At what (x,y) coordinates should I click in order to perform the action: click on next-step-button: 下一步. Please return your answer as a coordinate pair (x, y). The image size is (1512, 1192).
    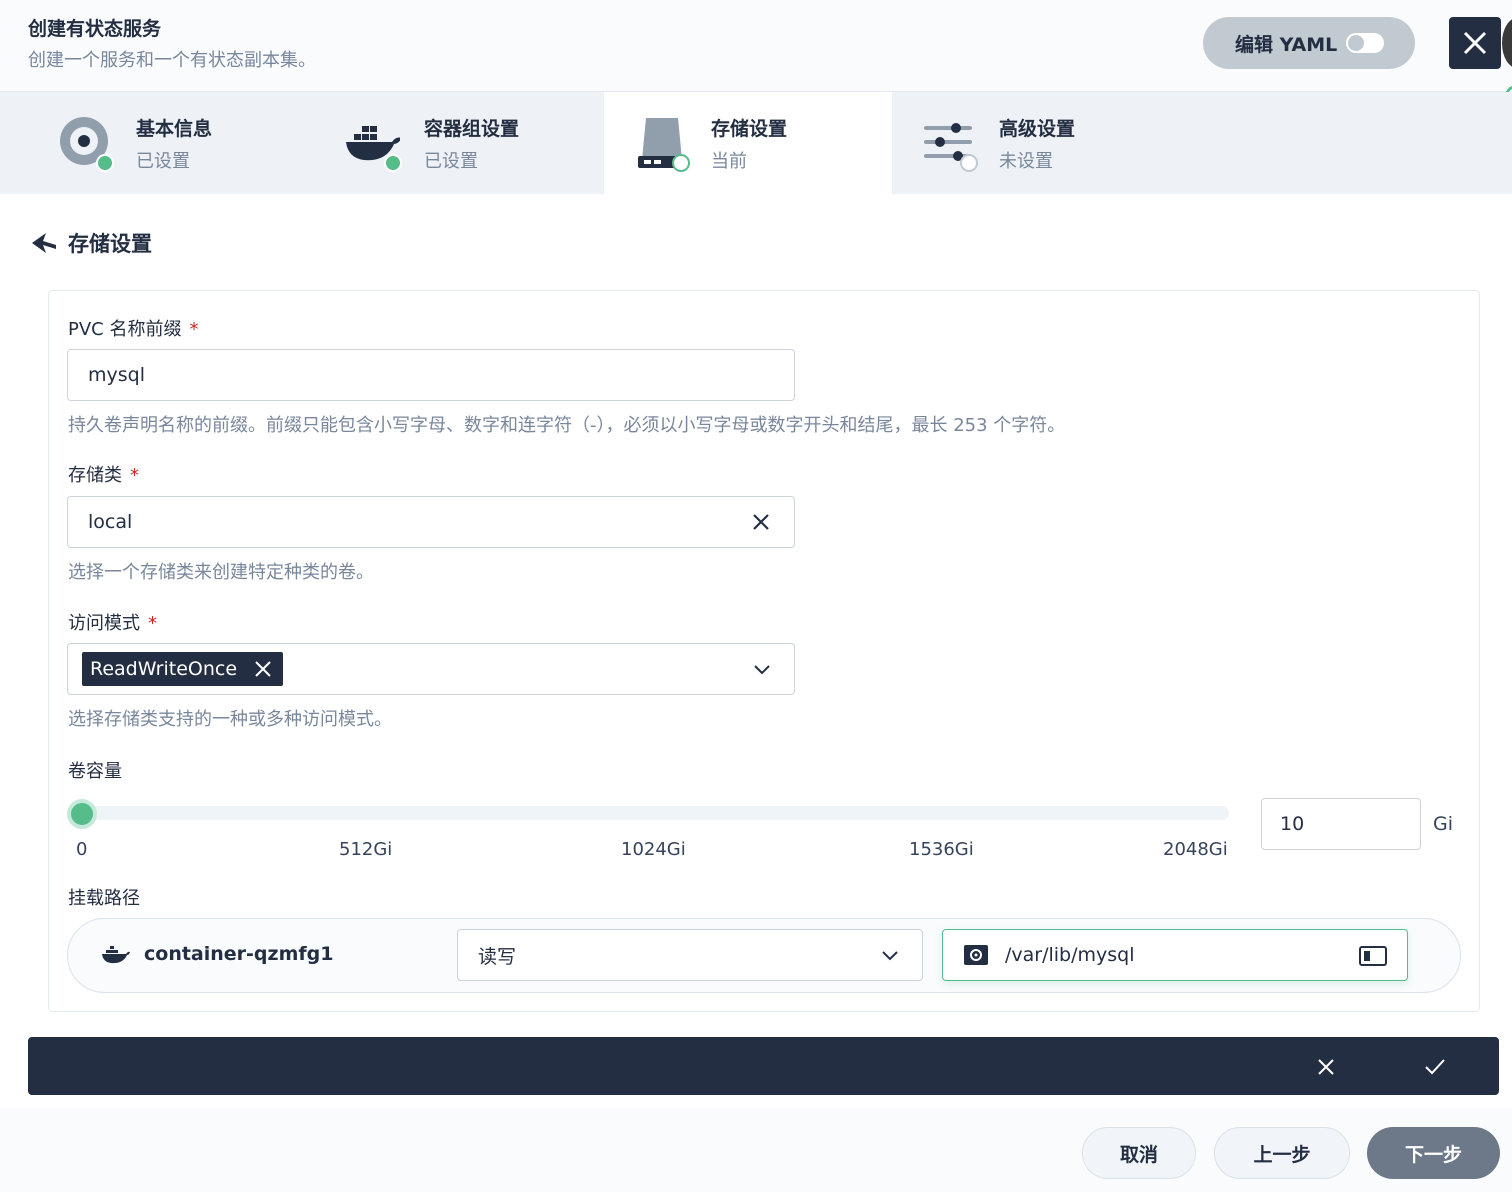
    Looking at the image, I should click on (1433, 1153).